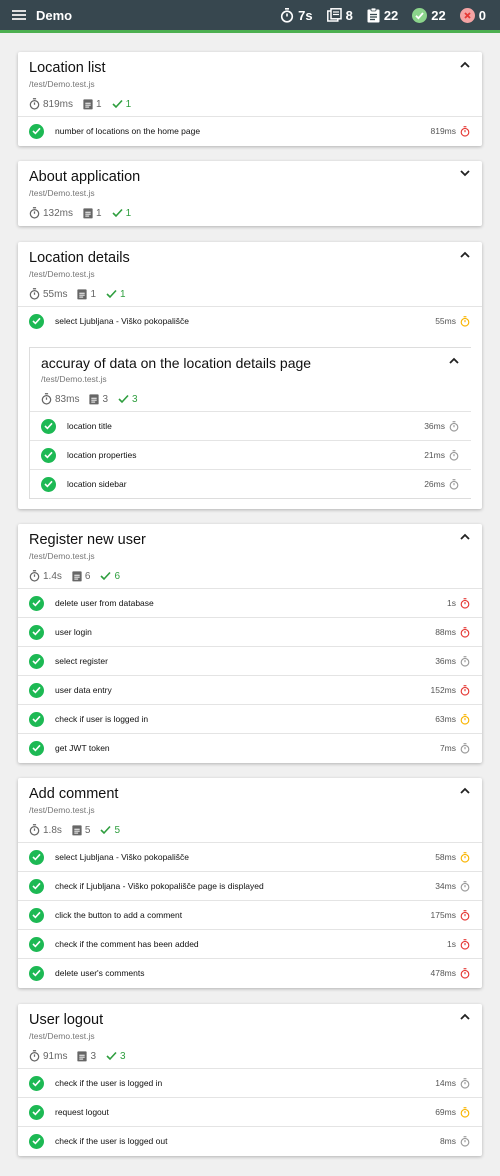 This screenshot has height=1176, width=500. Describe the element at coordinates (250, 483) in the screenshot. I see `test-row: location sidebar 26ms` at that location.